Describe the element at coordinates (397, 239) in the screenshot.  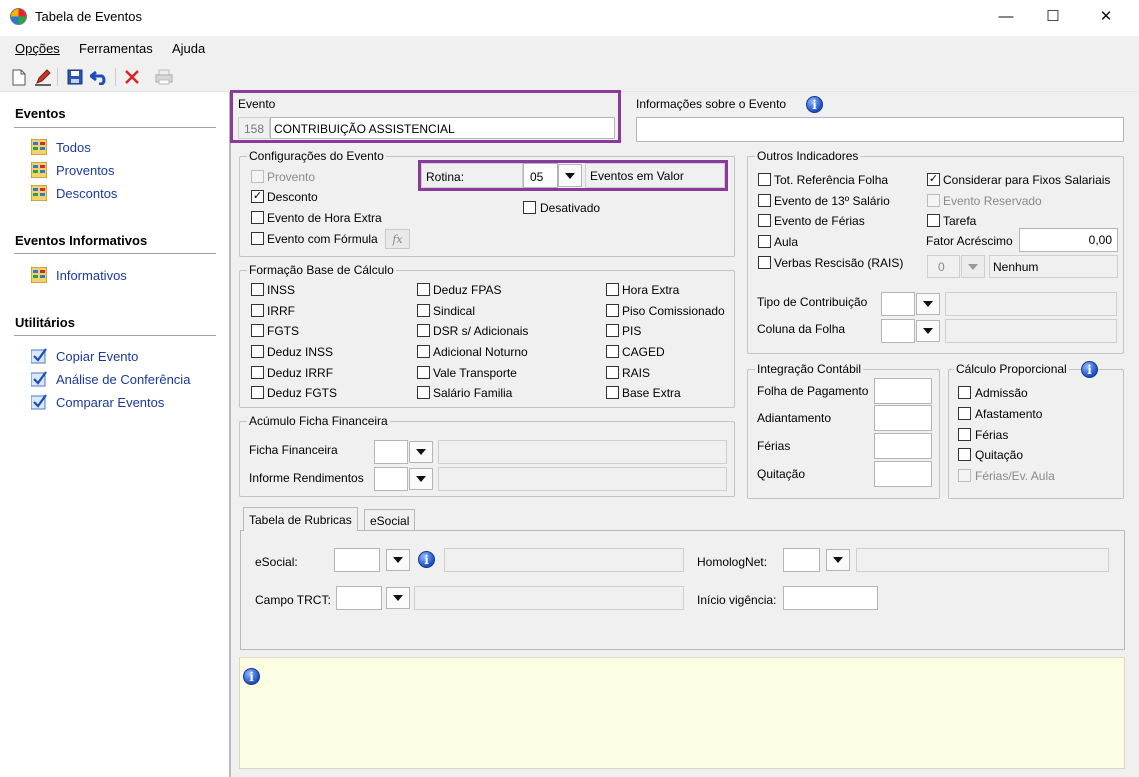
I see `formula-button: fx` at that location.